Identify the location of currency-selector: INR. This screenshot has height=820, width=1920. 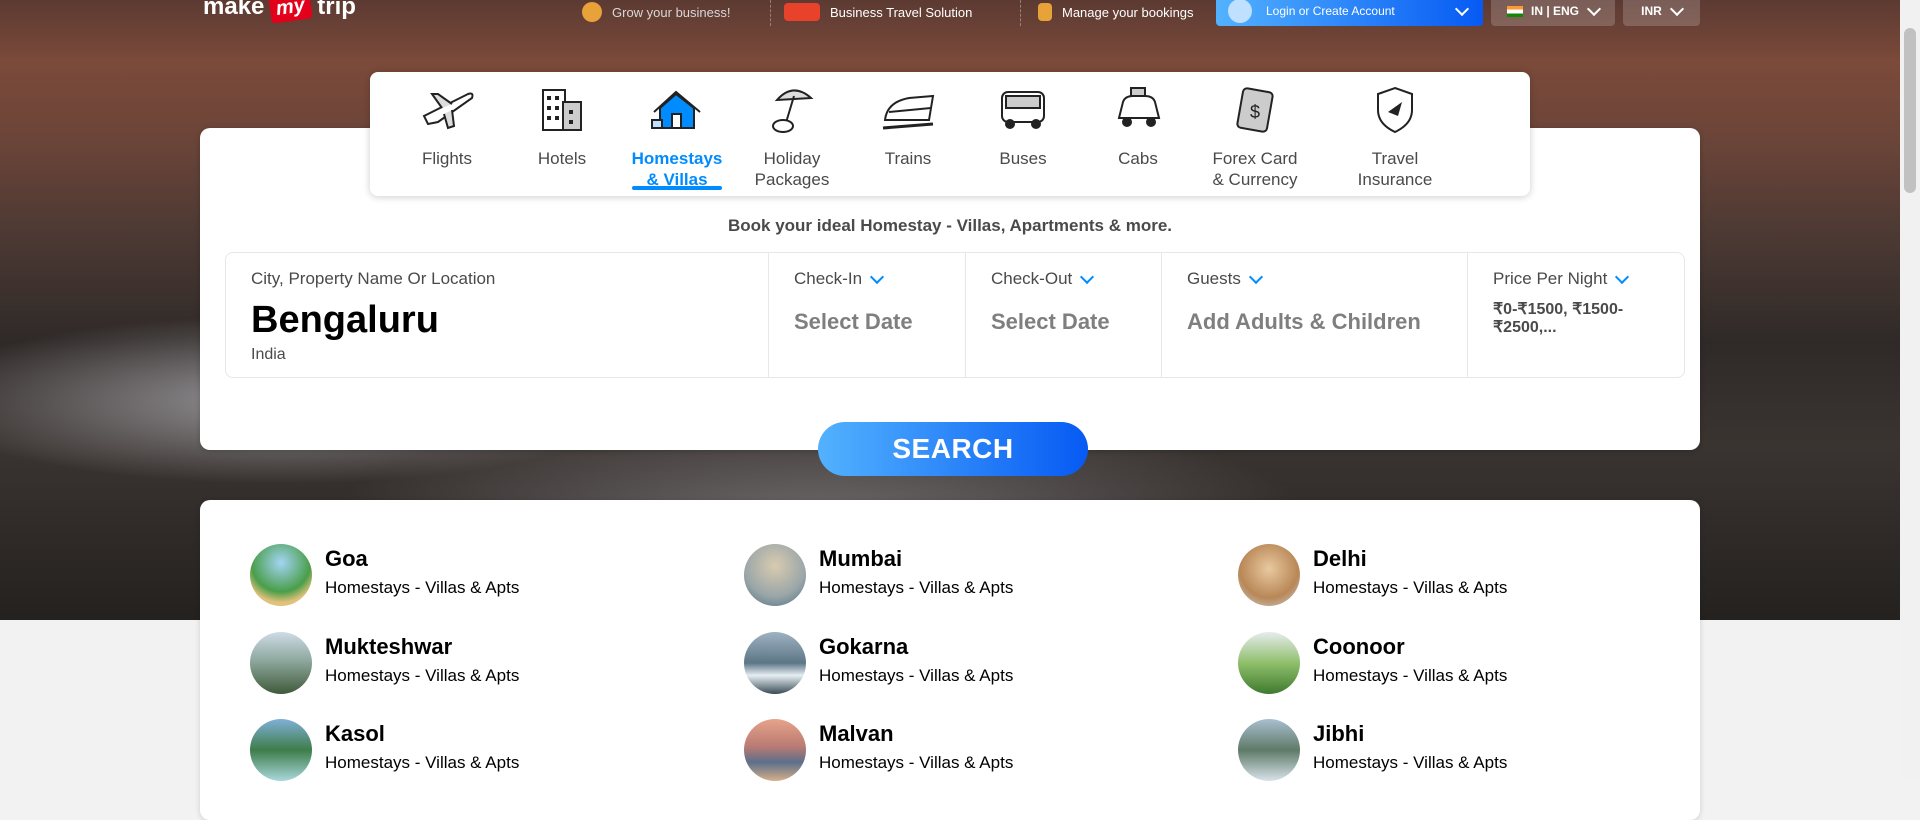
(1661, 13).